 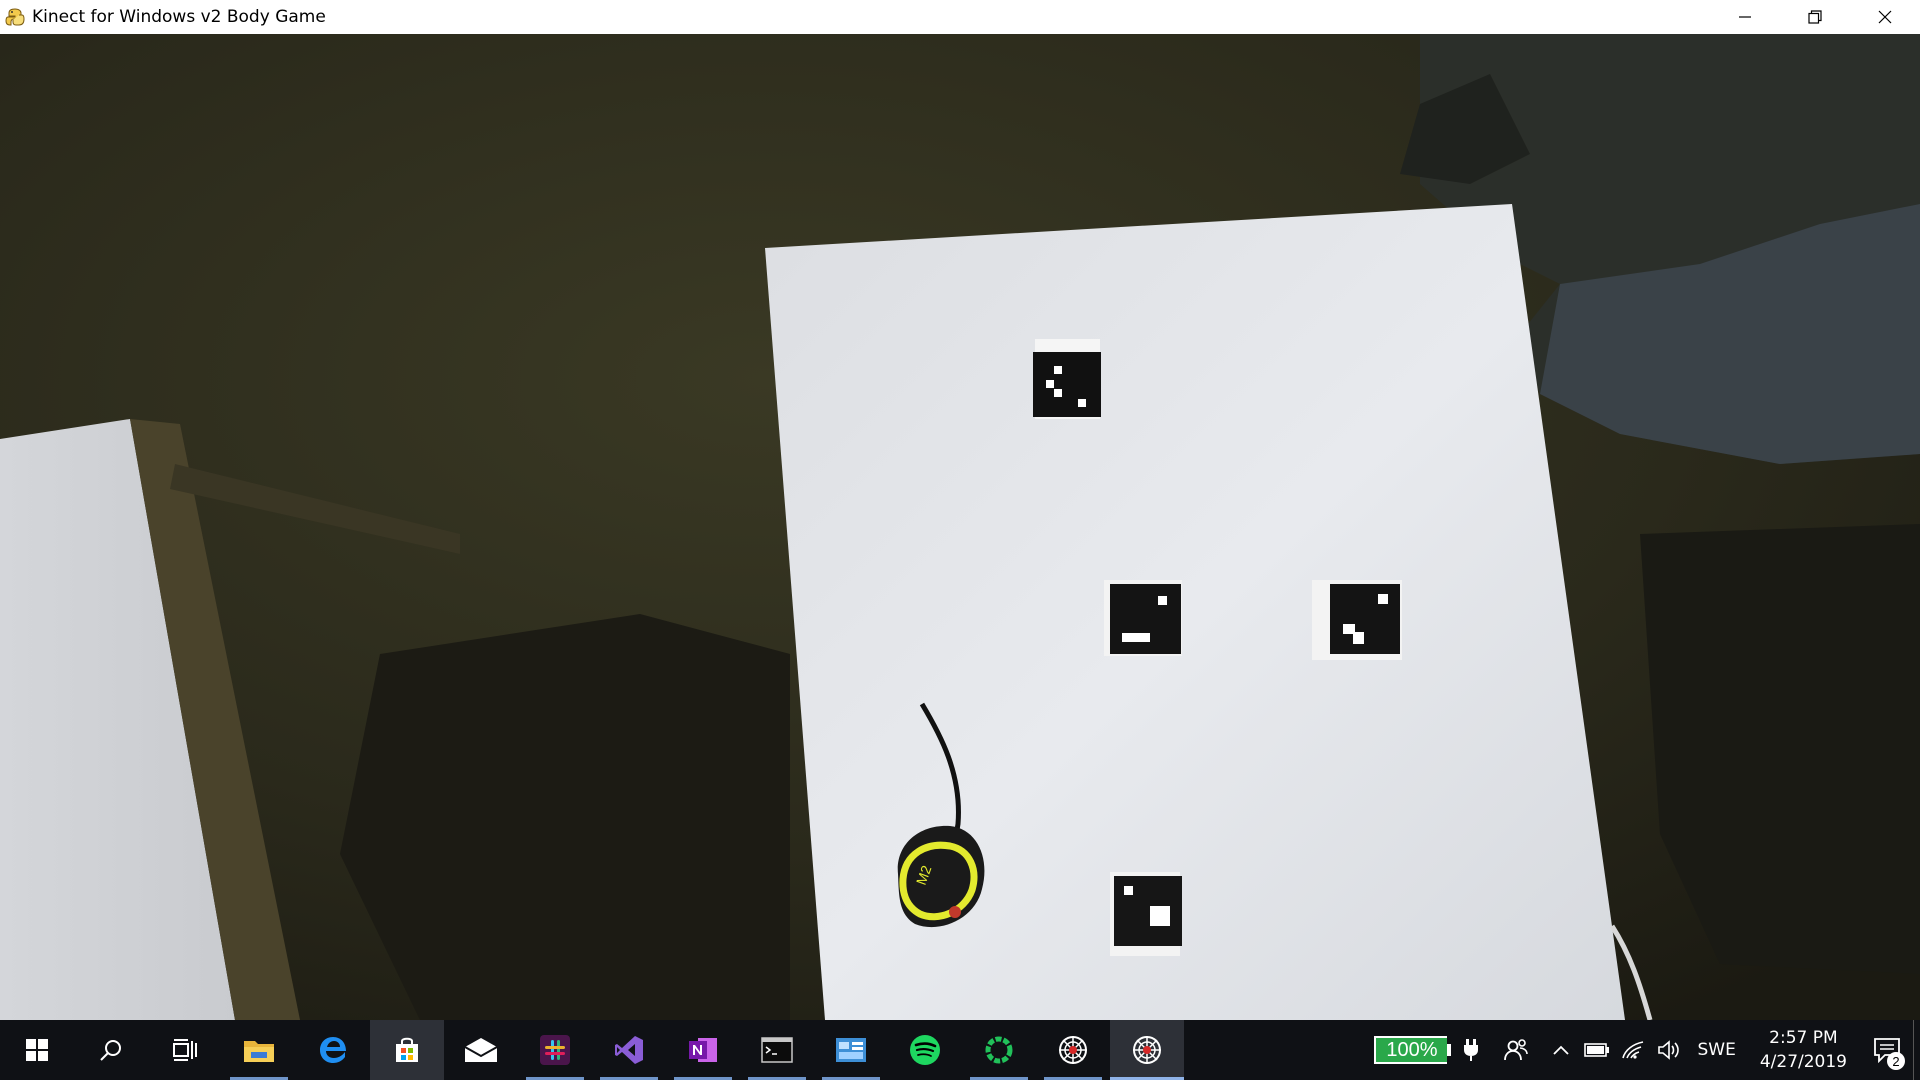 I want to click on taskbar-control-panel, so click(x=851, y=1050).